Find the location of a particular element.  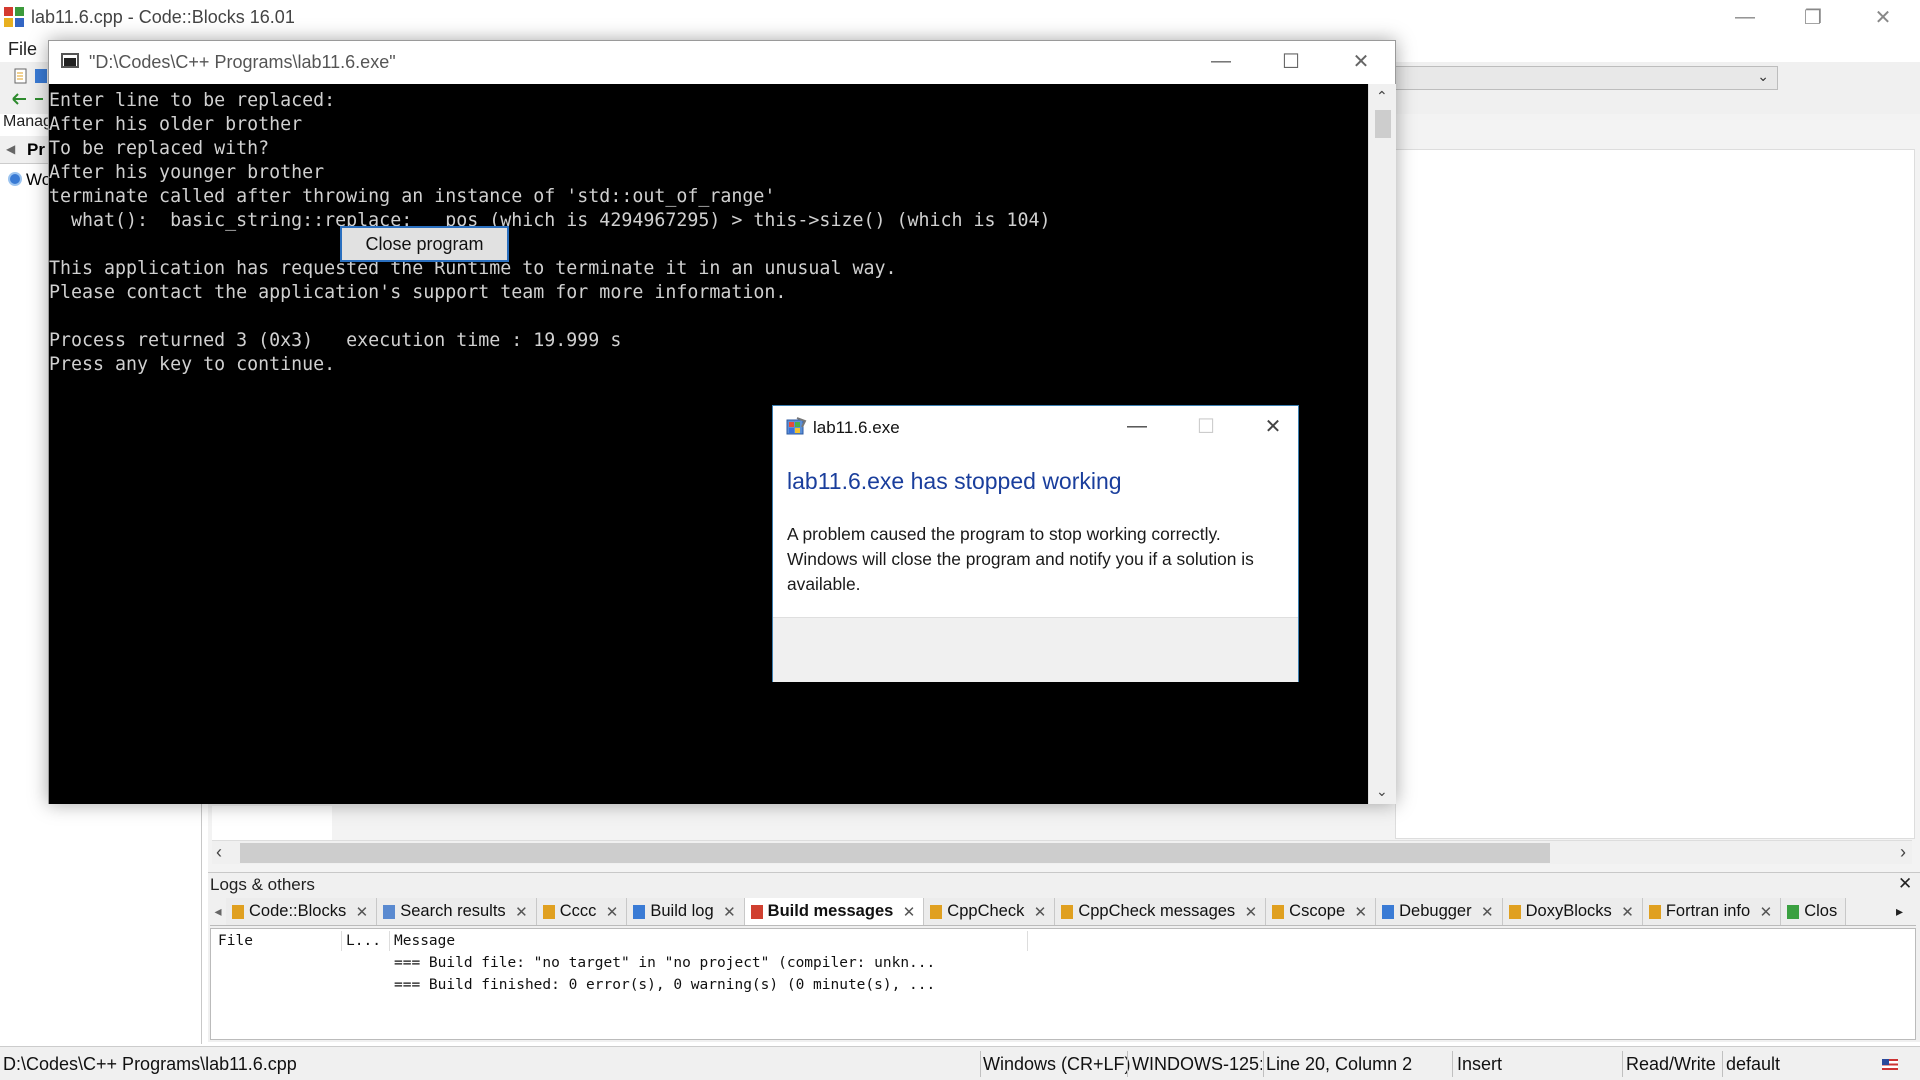

console-maximize-button: ☐ is located at coordinates (1291, 61).